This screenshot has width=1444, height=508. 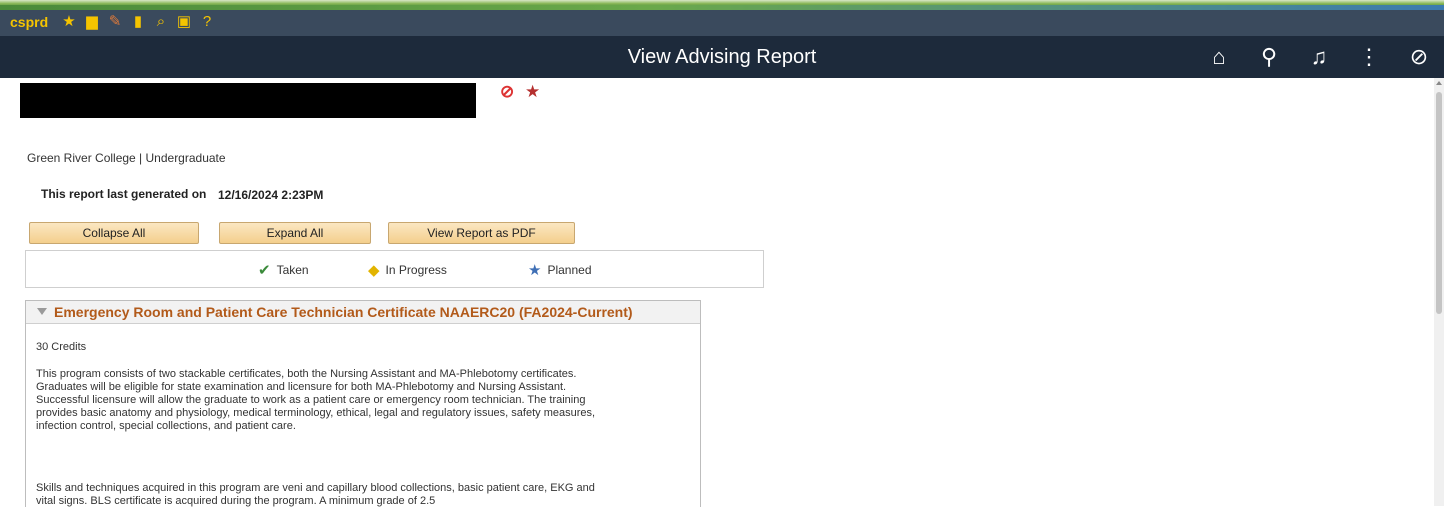 What do you see at coordinates (722, 23) in the screenshot?
I see `pia-toolbar: csprd ★ ▆ ✎ ▮ ⌕ ▣ ?` at bounding box center [722, 23].